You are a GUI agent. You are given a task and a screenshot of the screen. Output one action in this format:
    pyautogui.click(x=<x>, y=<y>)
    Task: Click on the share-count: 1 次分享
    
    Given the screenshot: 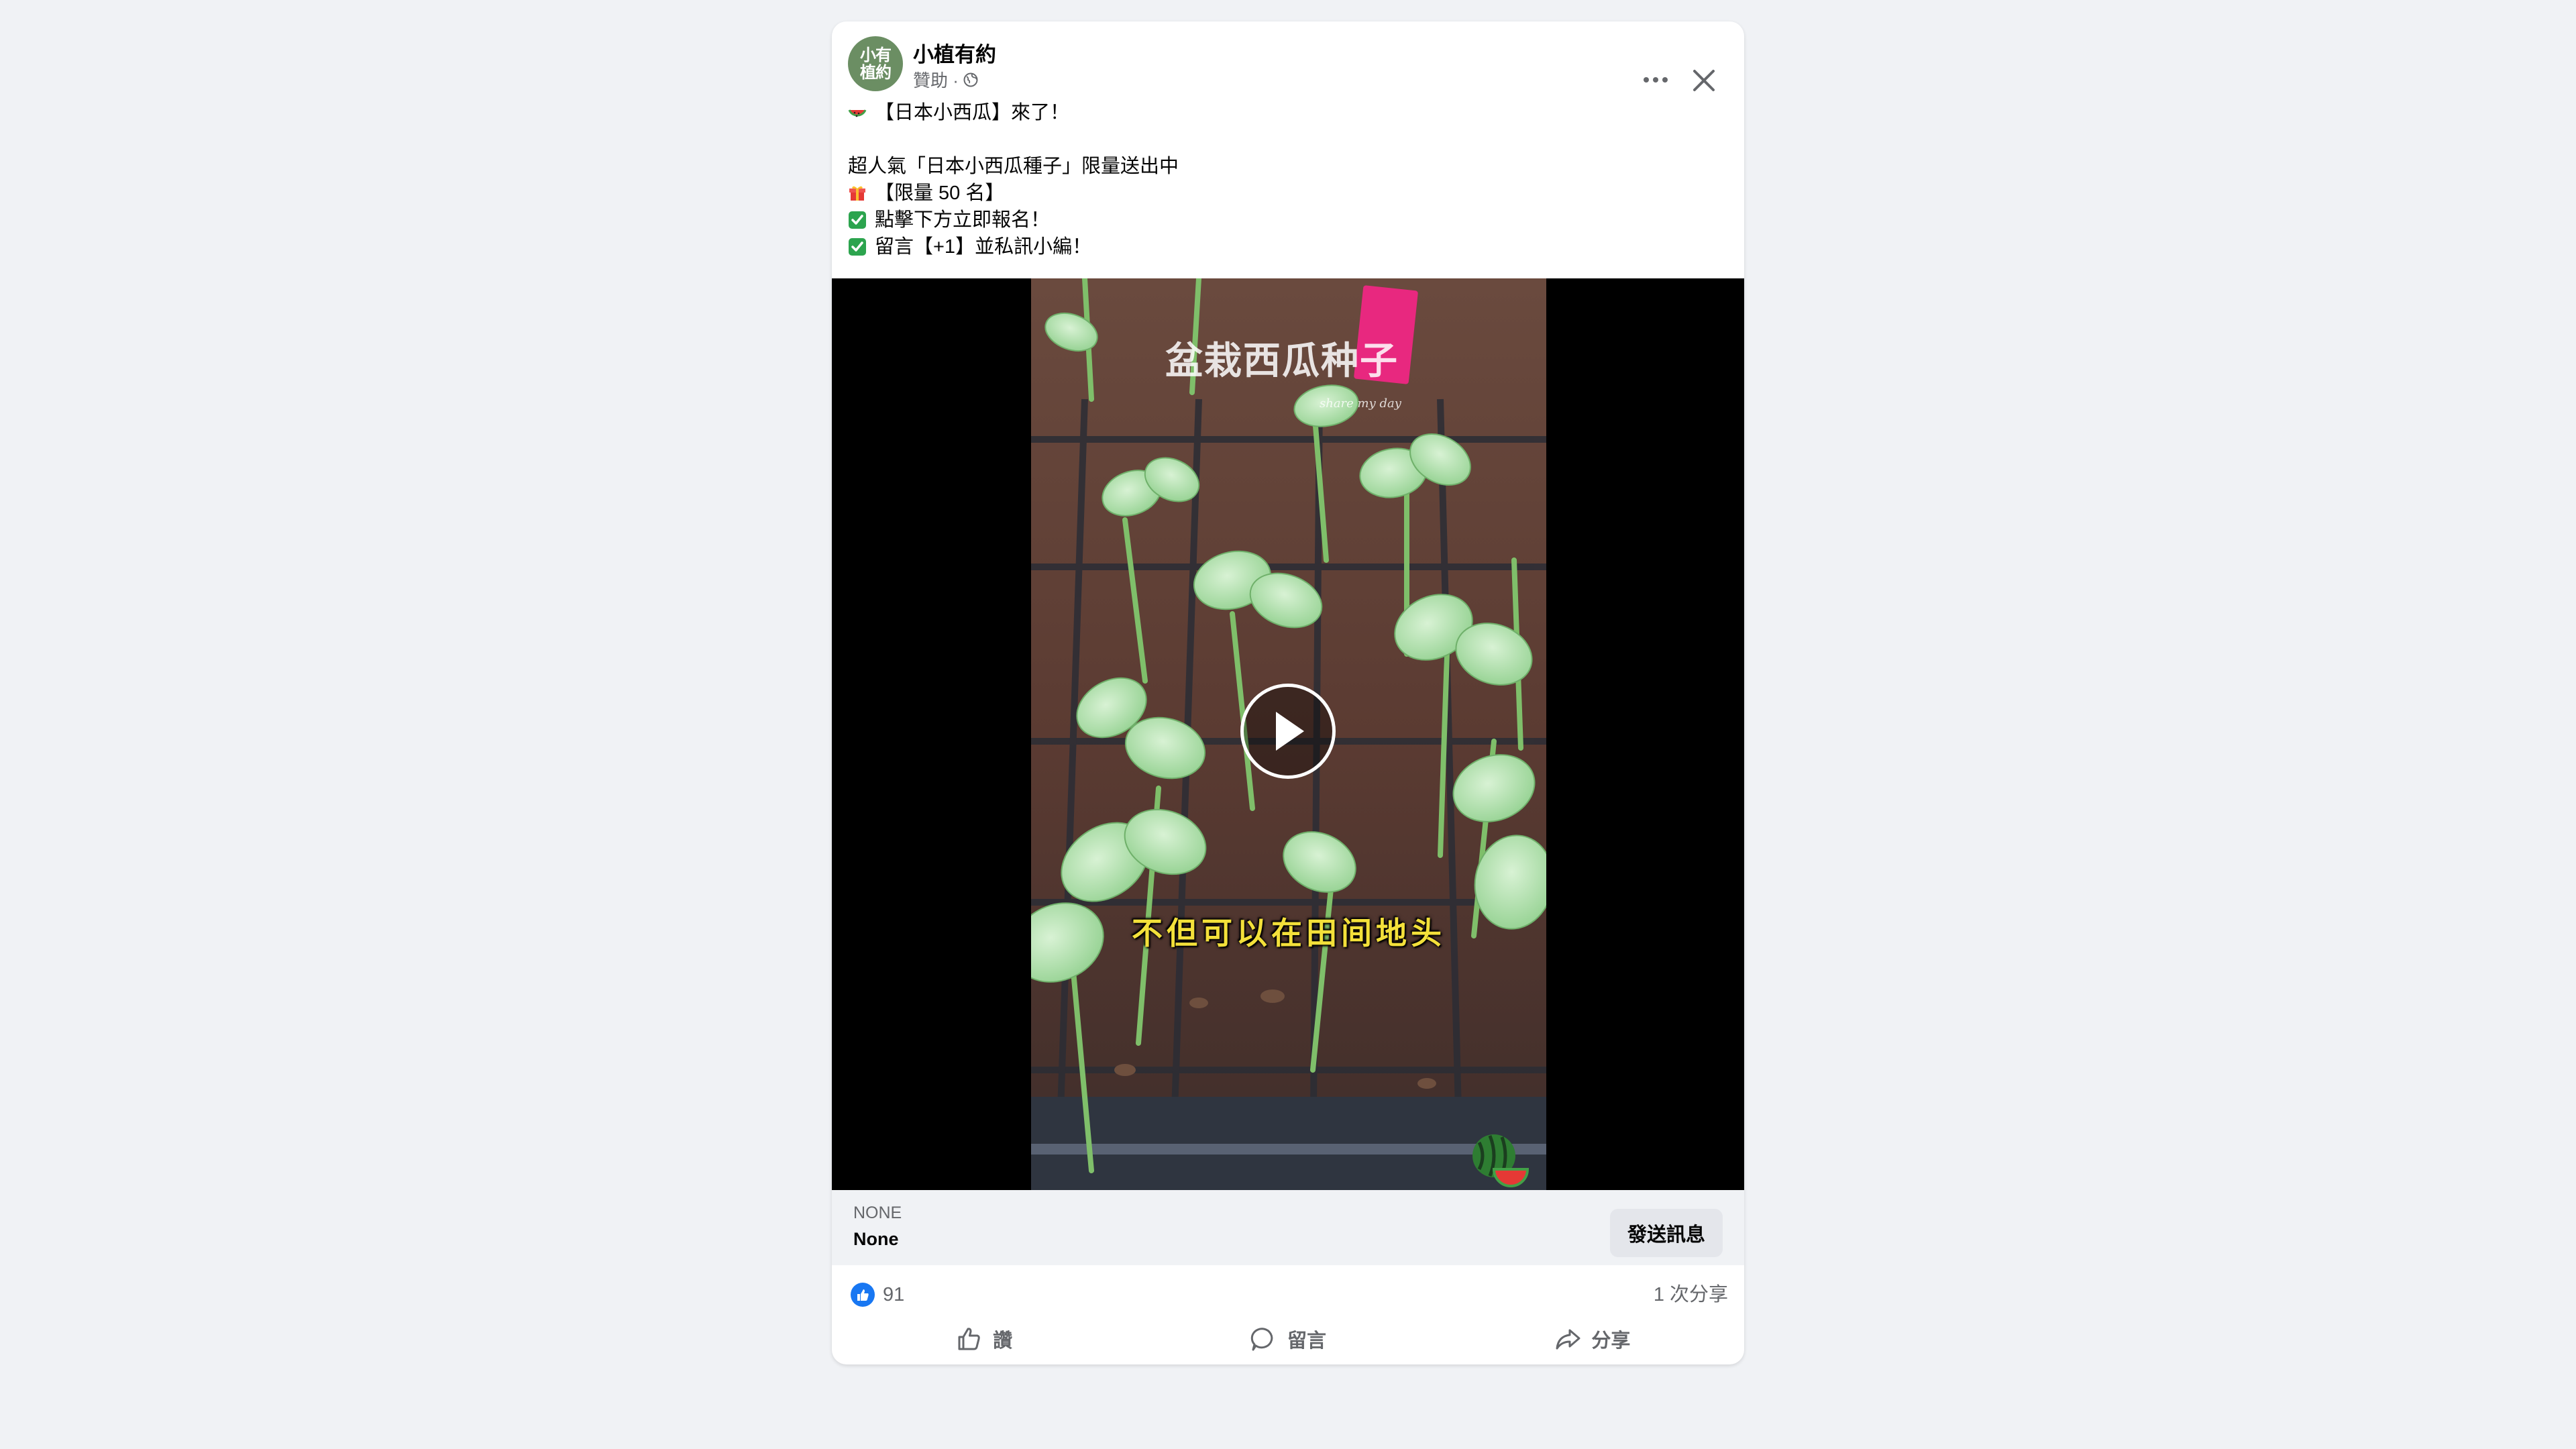 What is the action you would take?
    pyautogui.click(x=1691, y=1295)
    